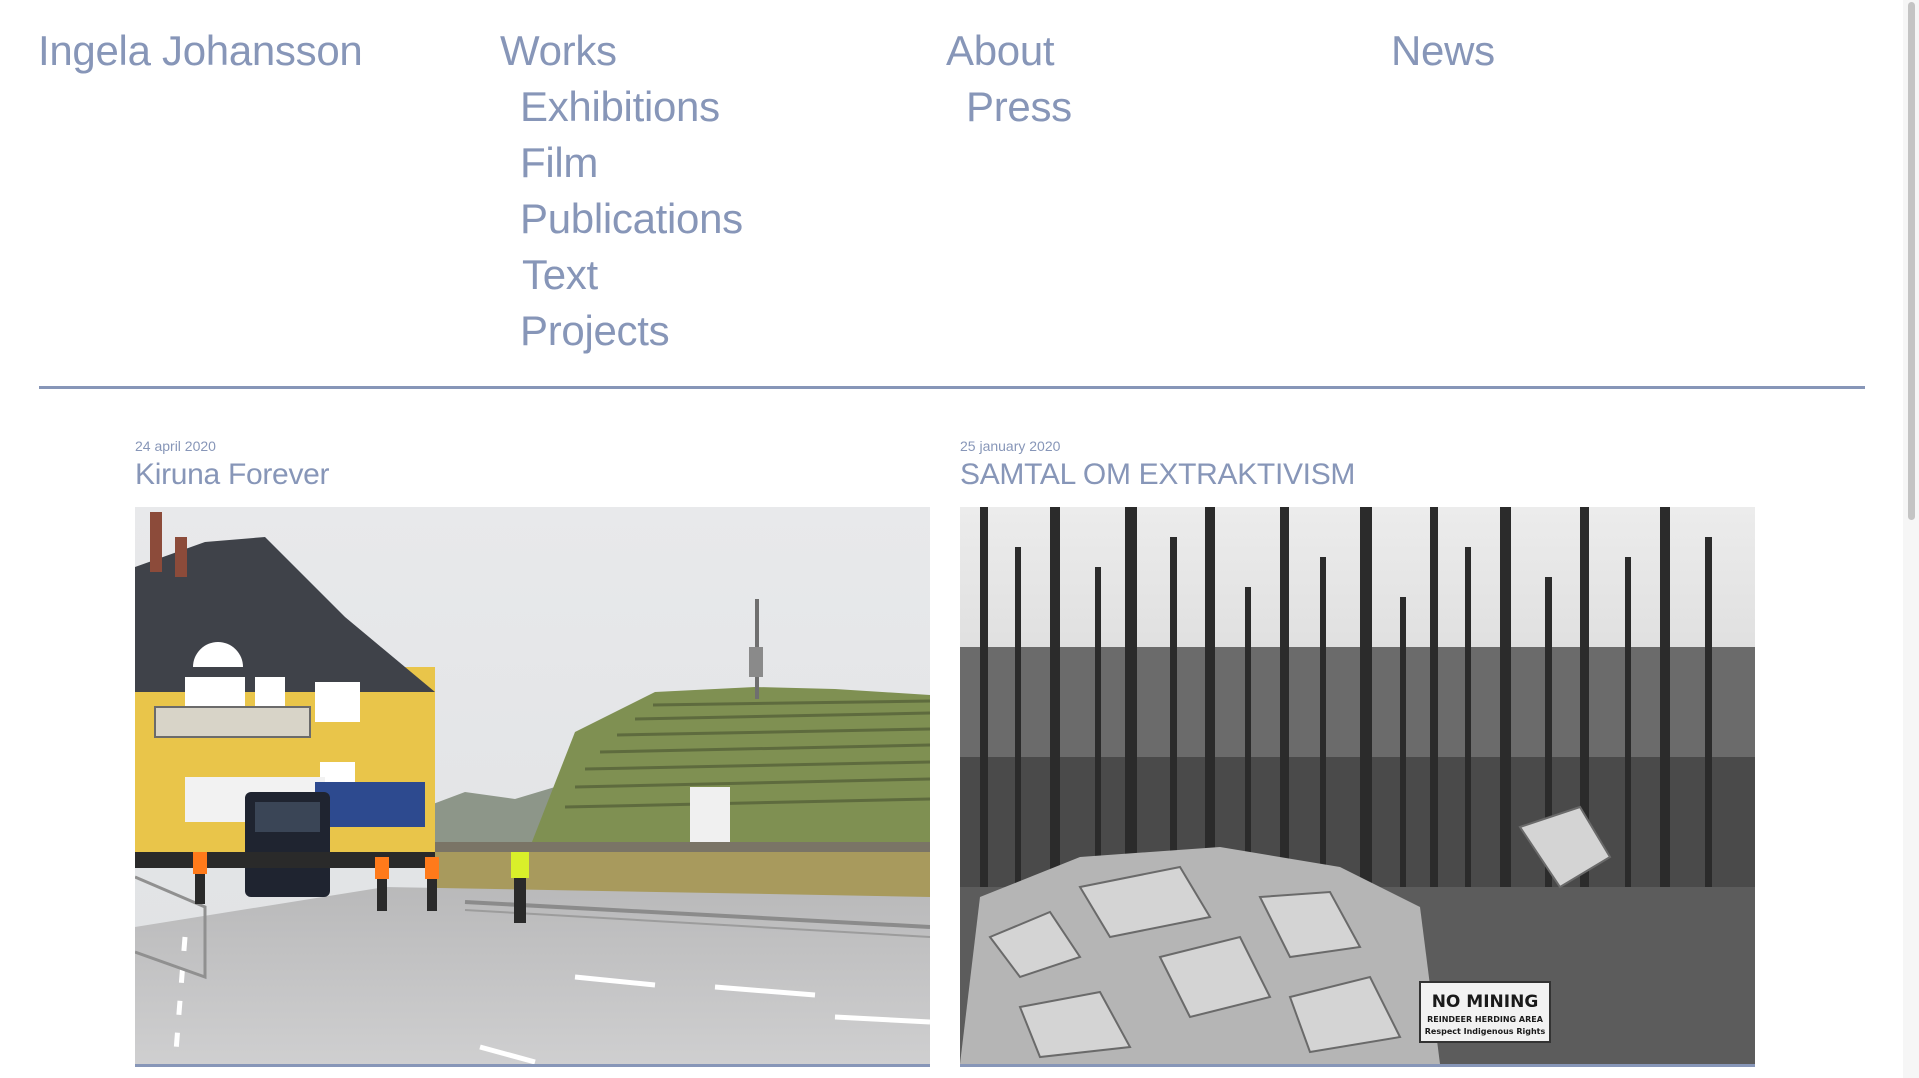 Image resolution: width=1919 pixels, height=1078 pixels. What do you see at coordinates (1911, 261) in the screenshot?
I see `scrollbar-thumb` at bounding box center [1911, 261].